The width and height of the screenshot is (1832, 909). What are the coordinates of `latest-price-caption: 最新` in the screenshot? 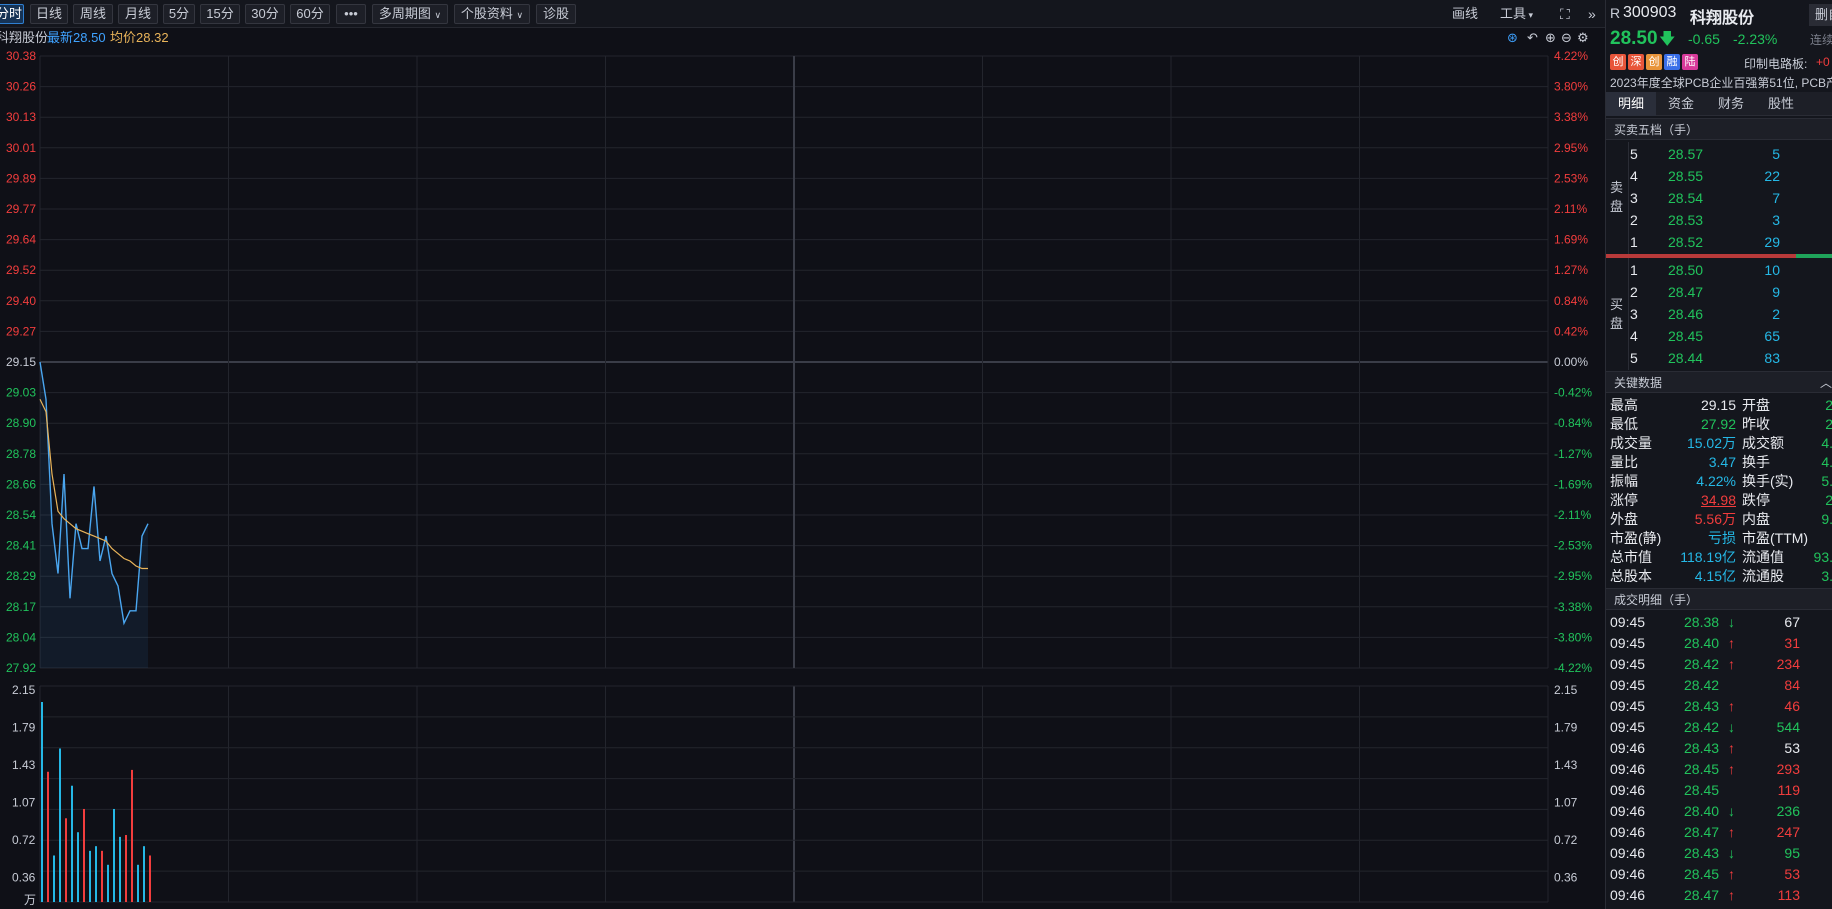 It's located at (60, 37).